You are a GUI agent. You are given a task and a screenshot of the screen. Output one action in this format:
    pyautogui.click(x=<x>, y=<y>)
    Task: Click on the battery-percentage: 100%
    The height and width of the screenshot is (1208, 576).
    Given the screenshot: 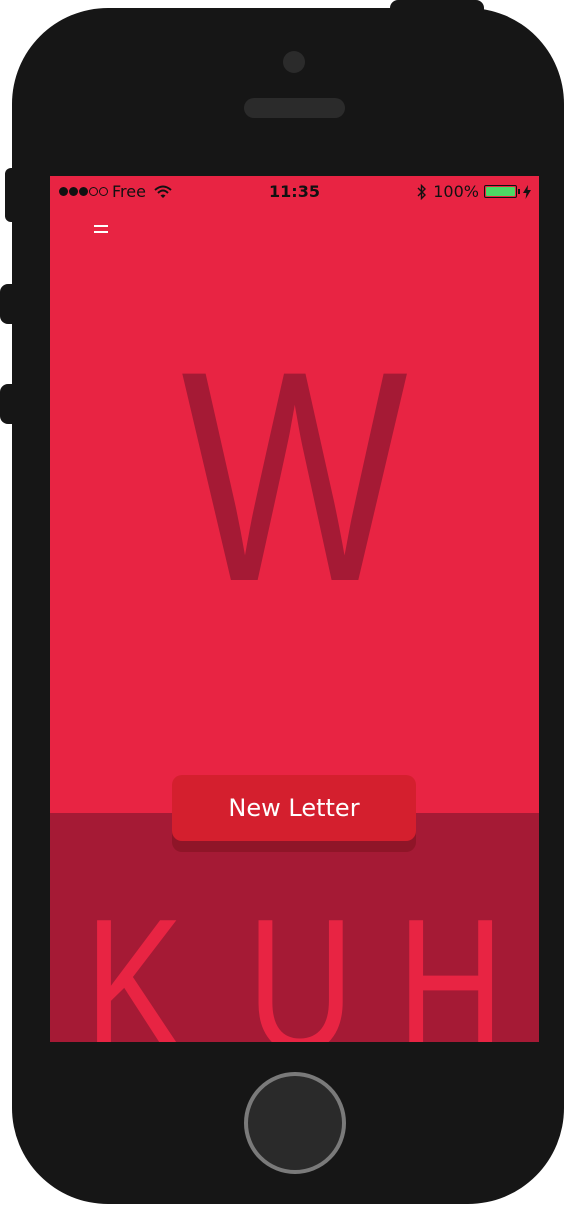 What is the action you would take?
    pyautogui.click(x=456, y=191)
    